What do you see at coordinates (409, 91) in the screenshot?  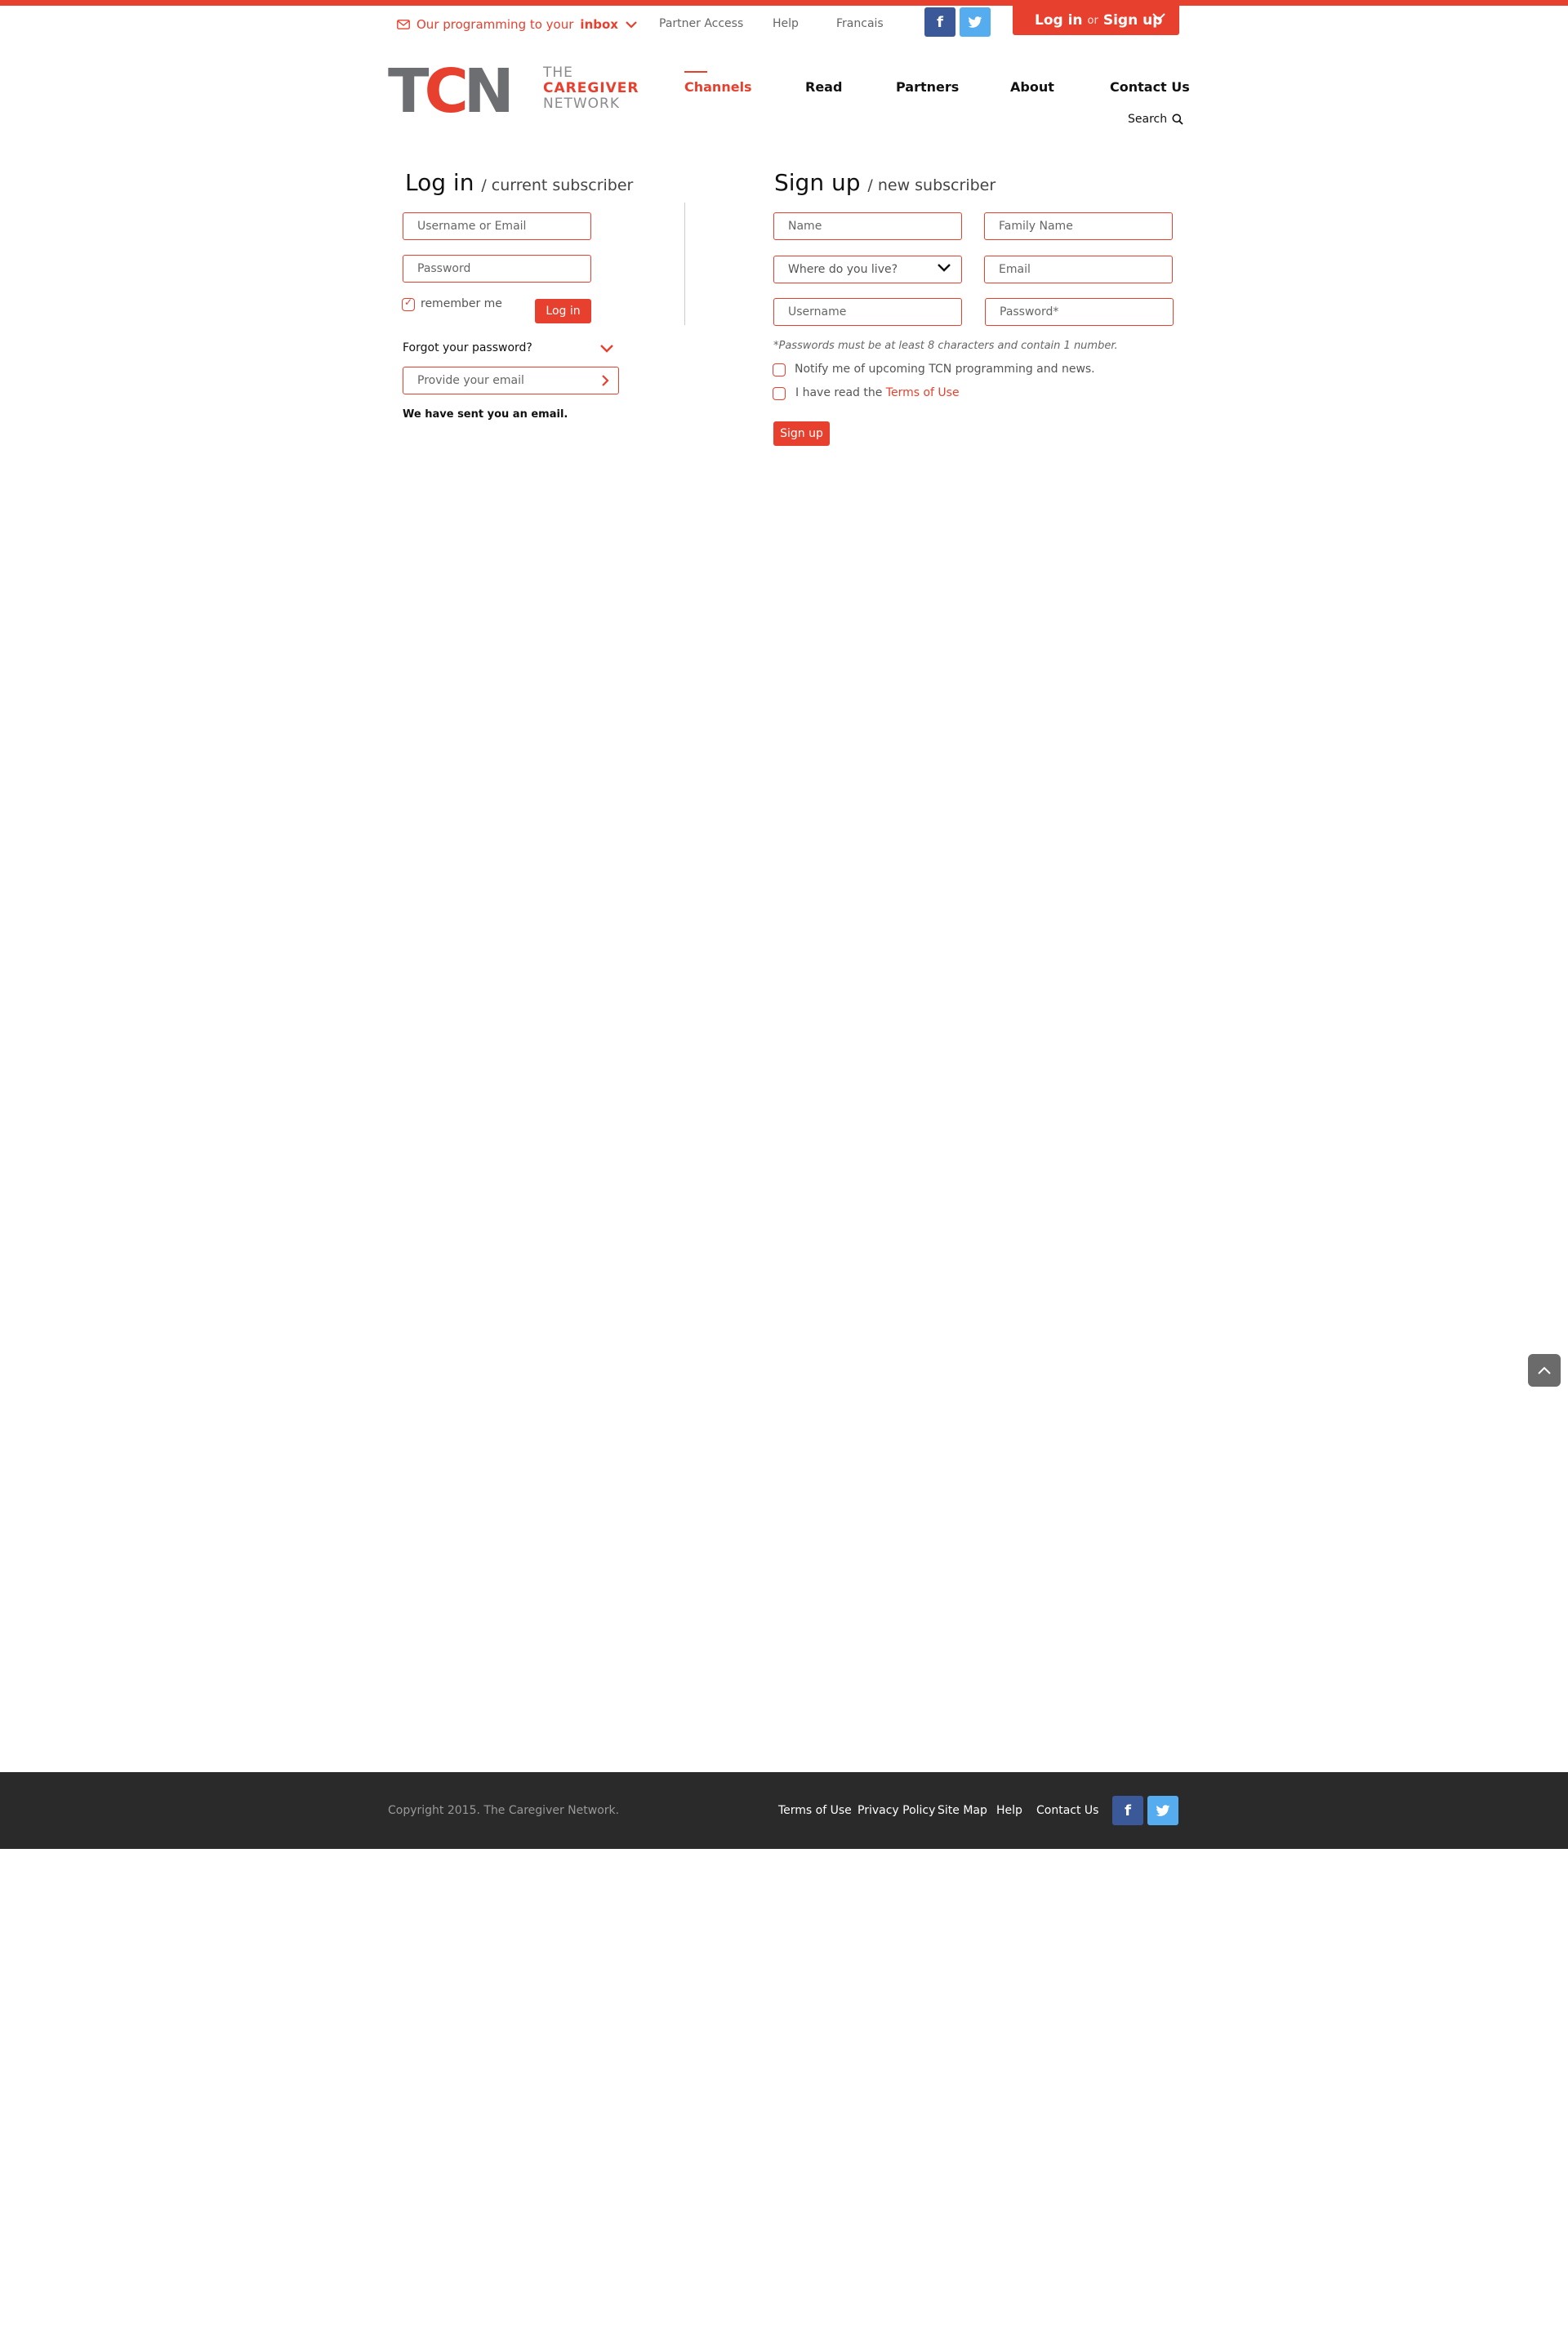 I see `logo-letter-t: T` at bounding box center [409, 91].